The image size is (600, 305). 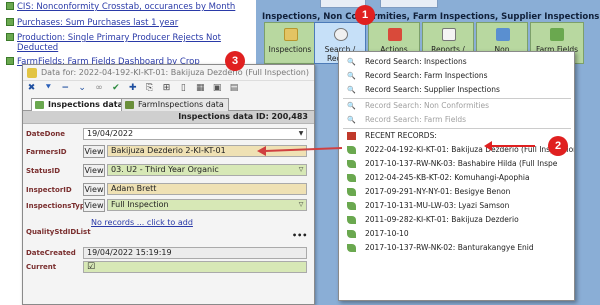 I want to click on callout-arrowhead-farmers, so click(x=261, y=151).